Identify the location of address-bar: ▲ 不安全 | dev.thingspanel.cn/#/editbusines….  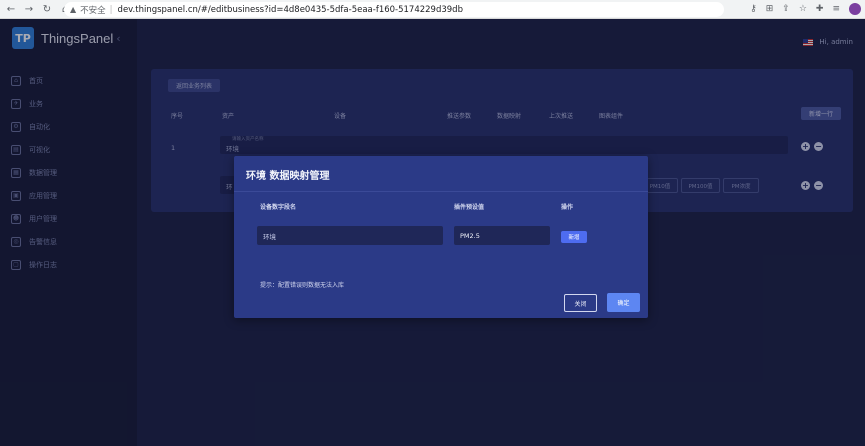
(394, 9).